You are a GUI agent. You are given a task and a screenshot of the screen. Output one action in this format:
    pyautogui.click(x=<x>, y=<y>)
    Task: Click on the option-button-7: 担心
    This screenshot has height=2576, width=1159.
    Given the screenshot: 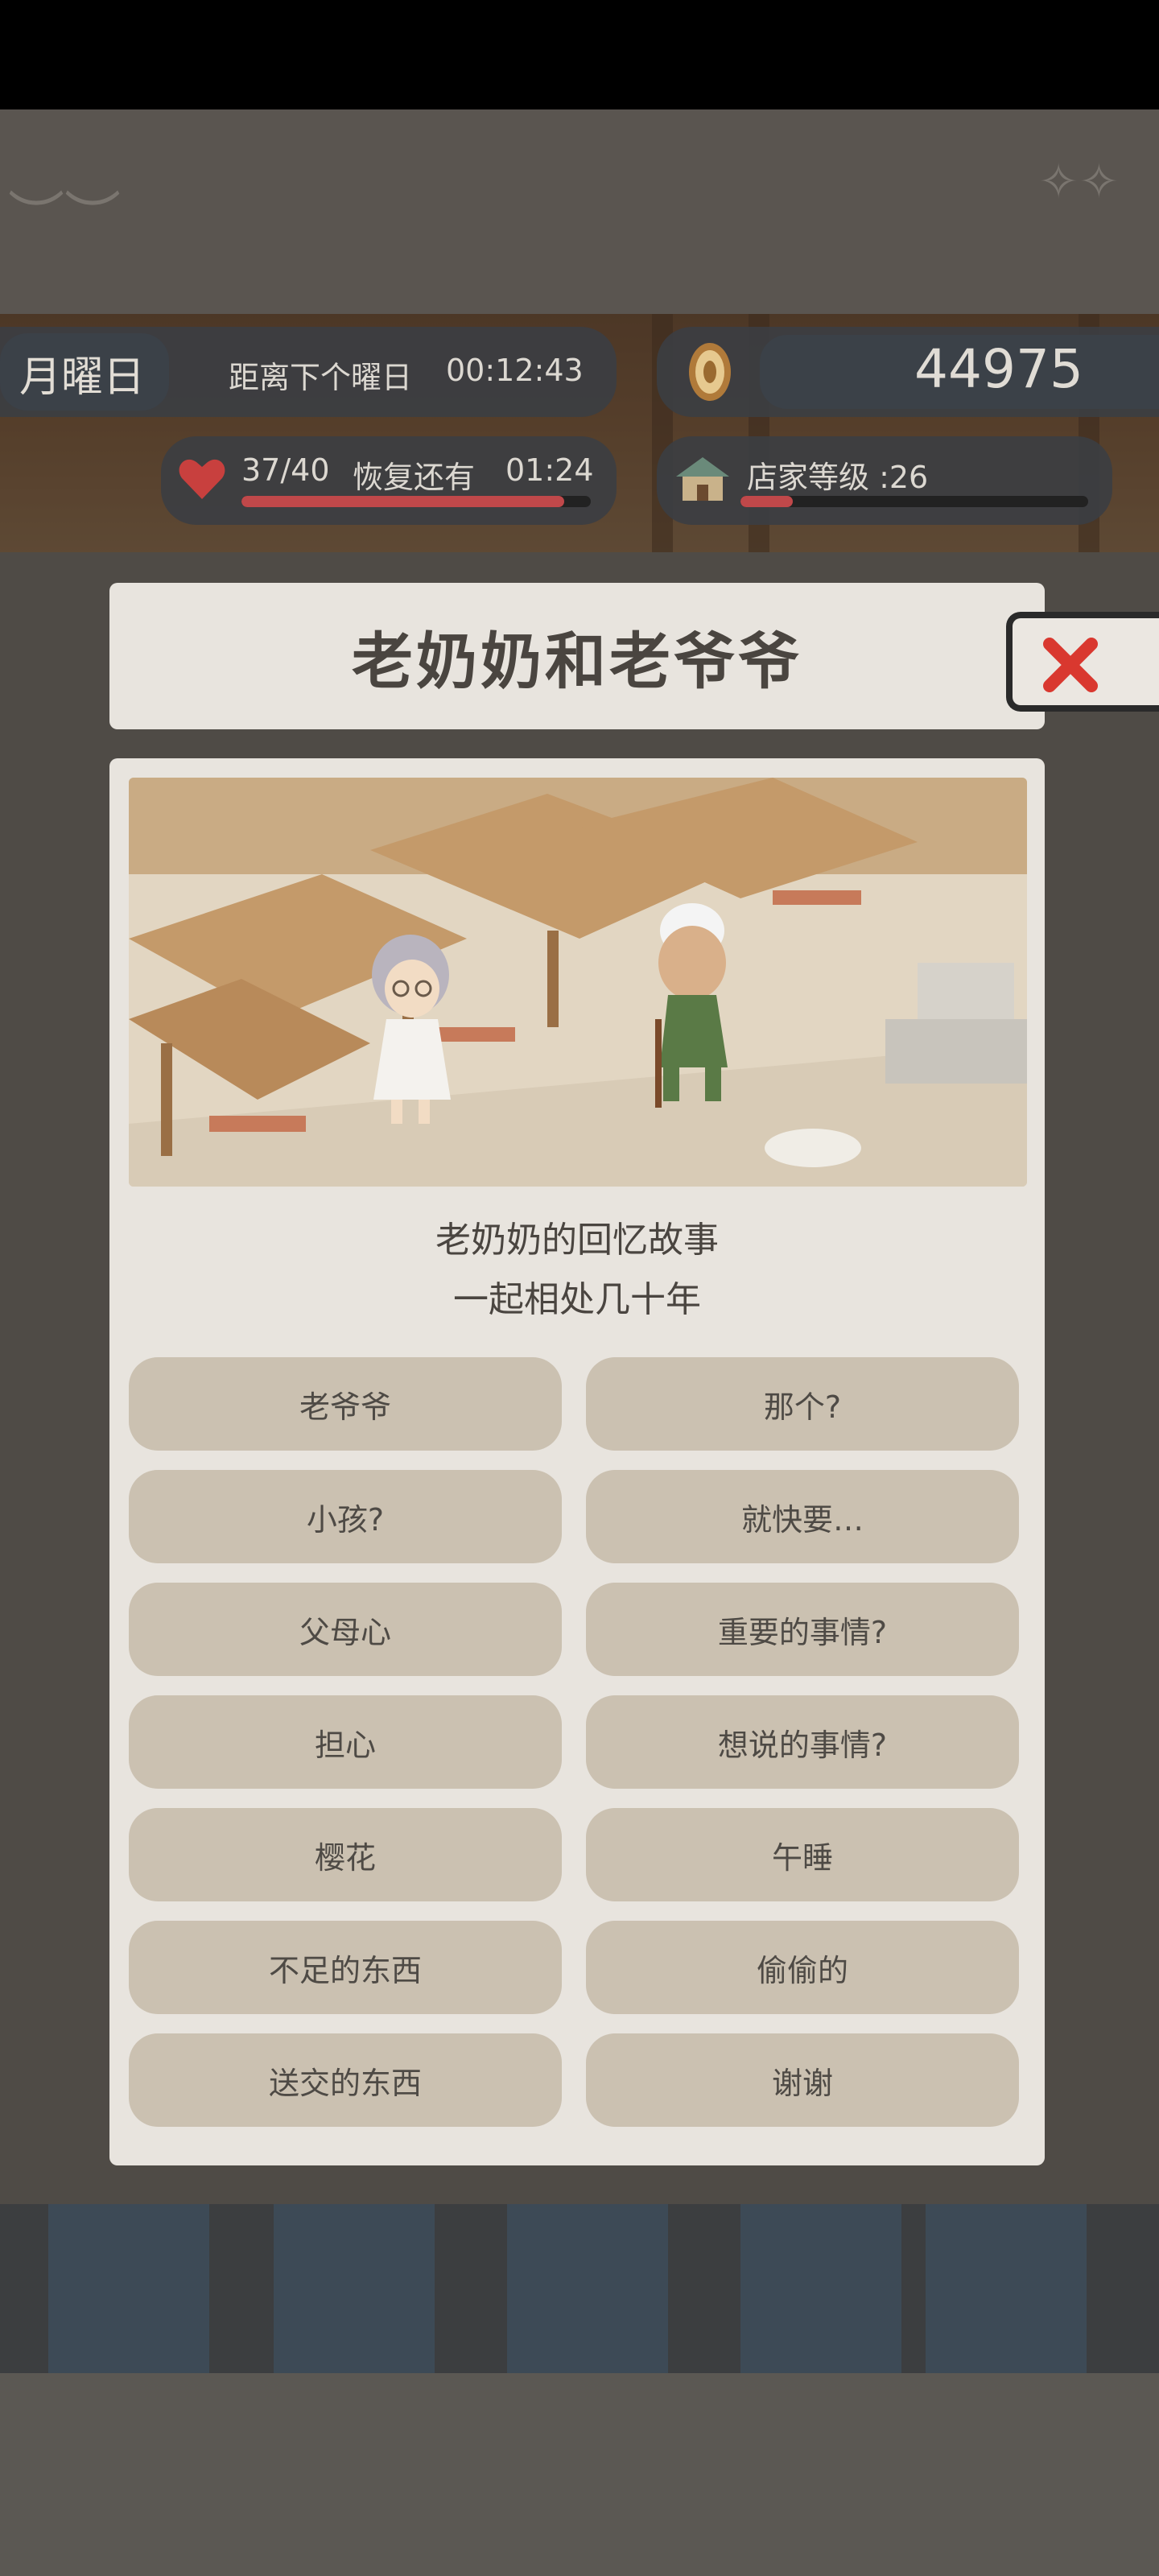 What is the action you would take?
    pyautogui.click(x=345, y=1742)
    